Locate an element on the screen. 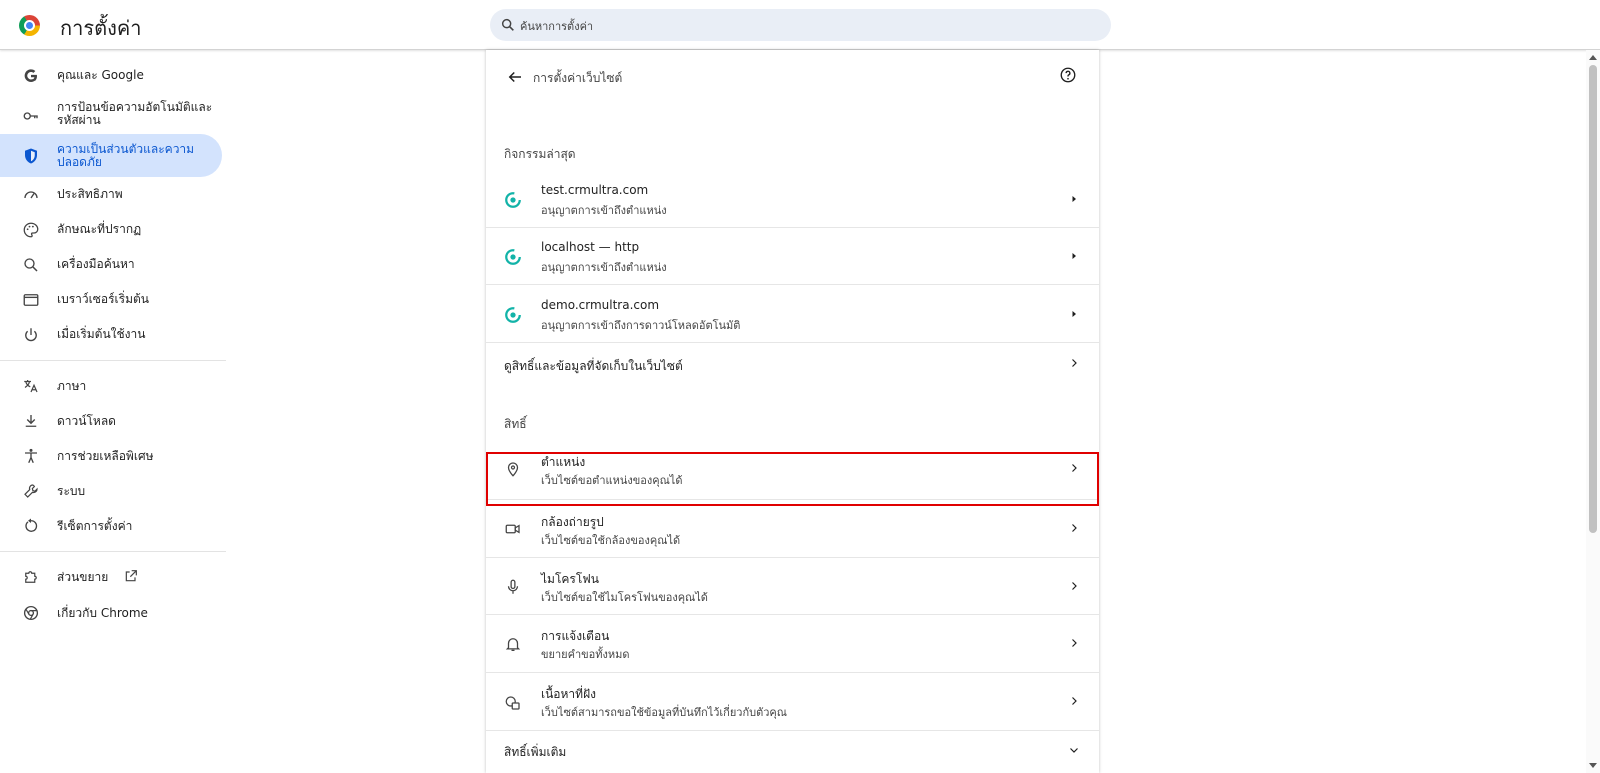  sidebar-item-label: ภาษา is located at coordinates (72, 386).